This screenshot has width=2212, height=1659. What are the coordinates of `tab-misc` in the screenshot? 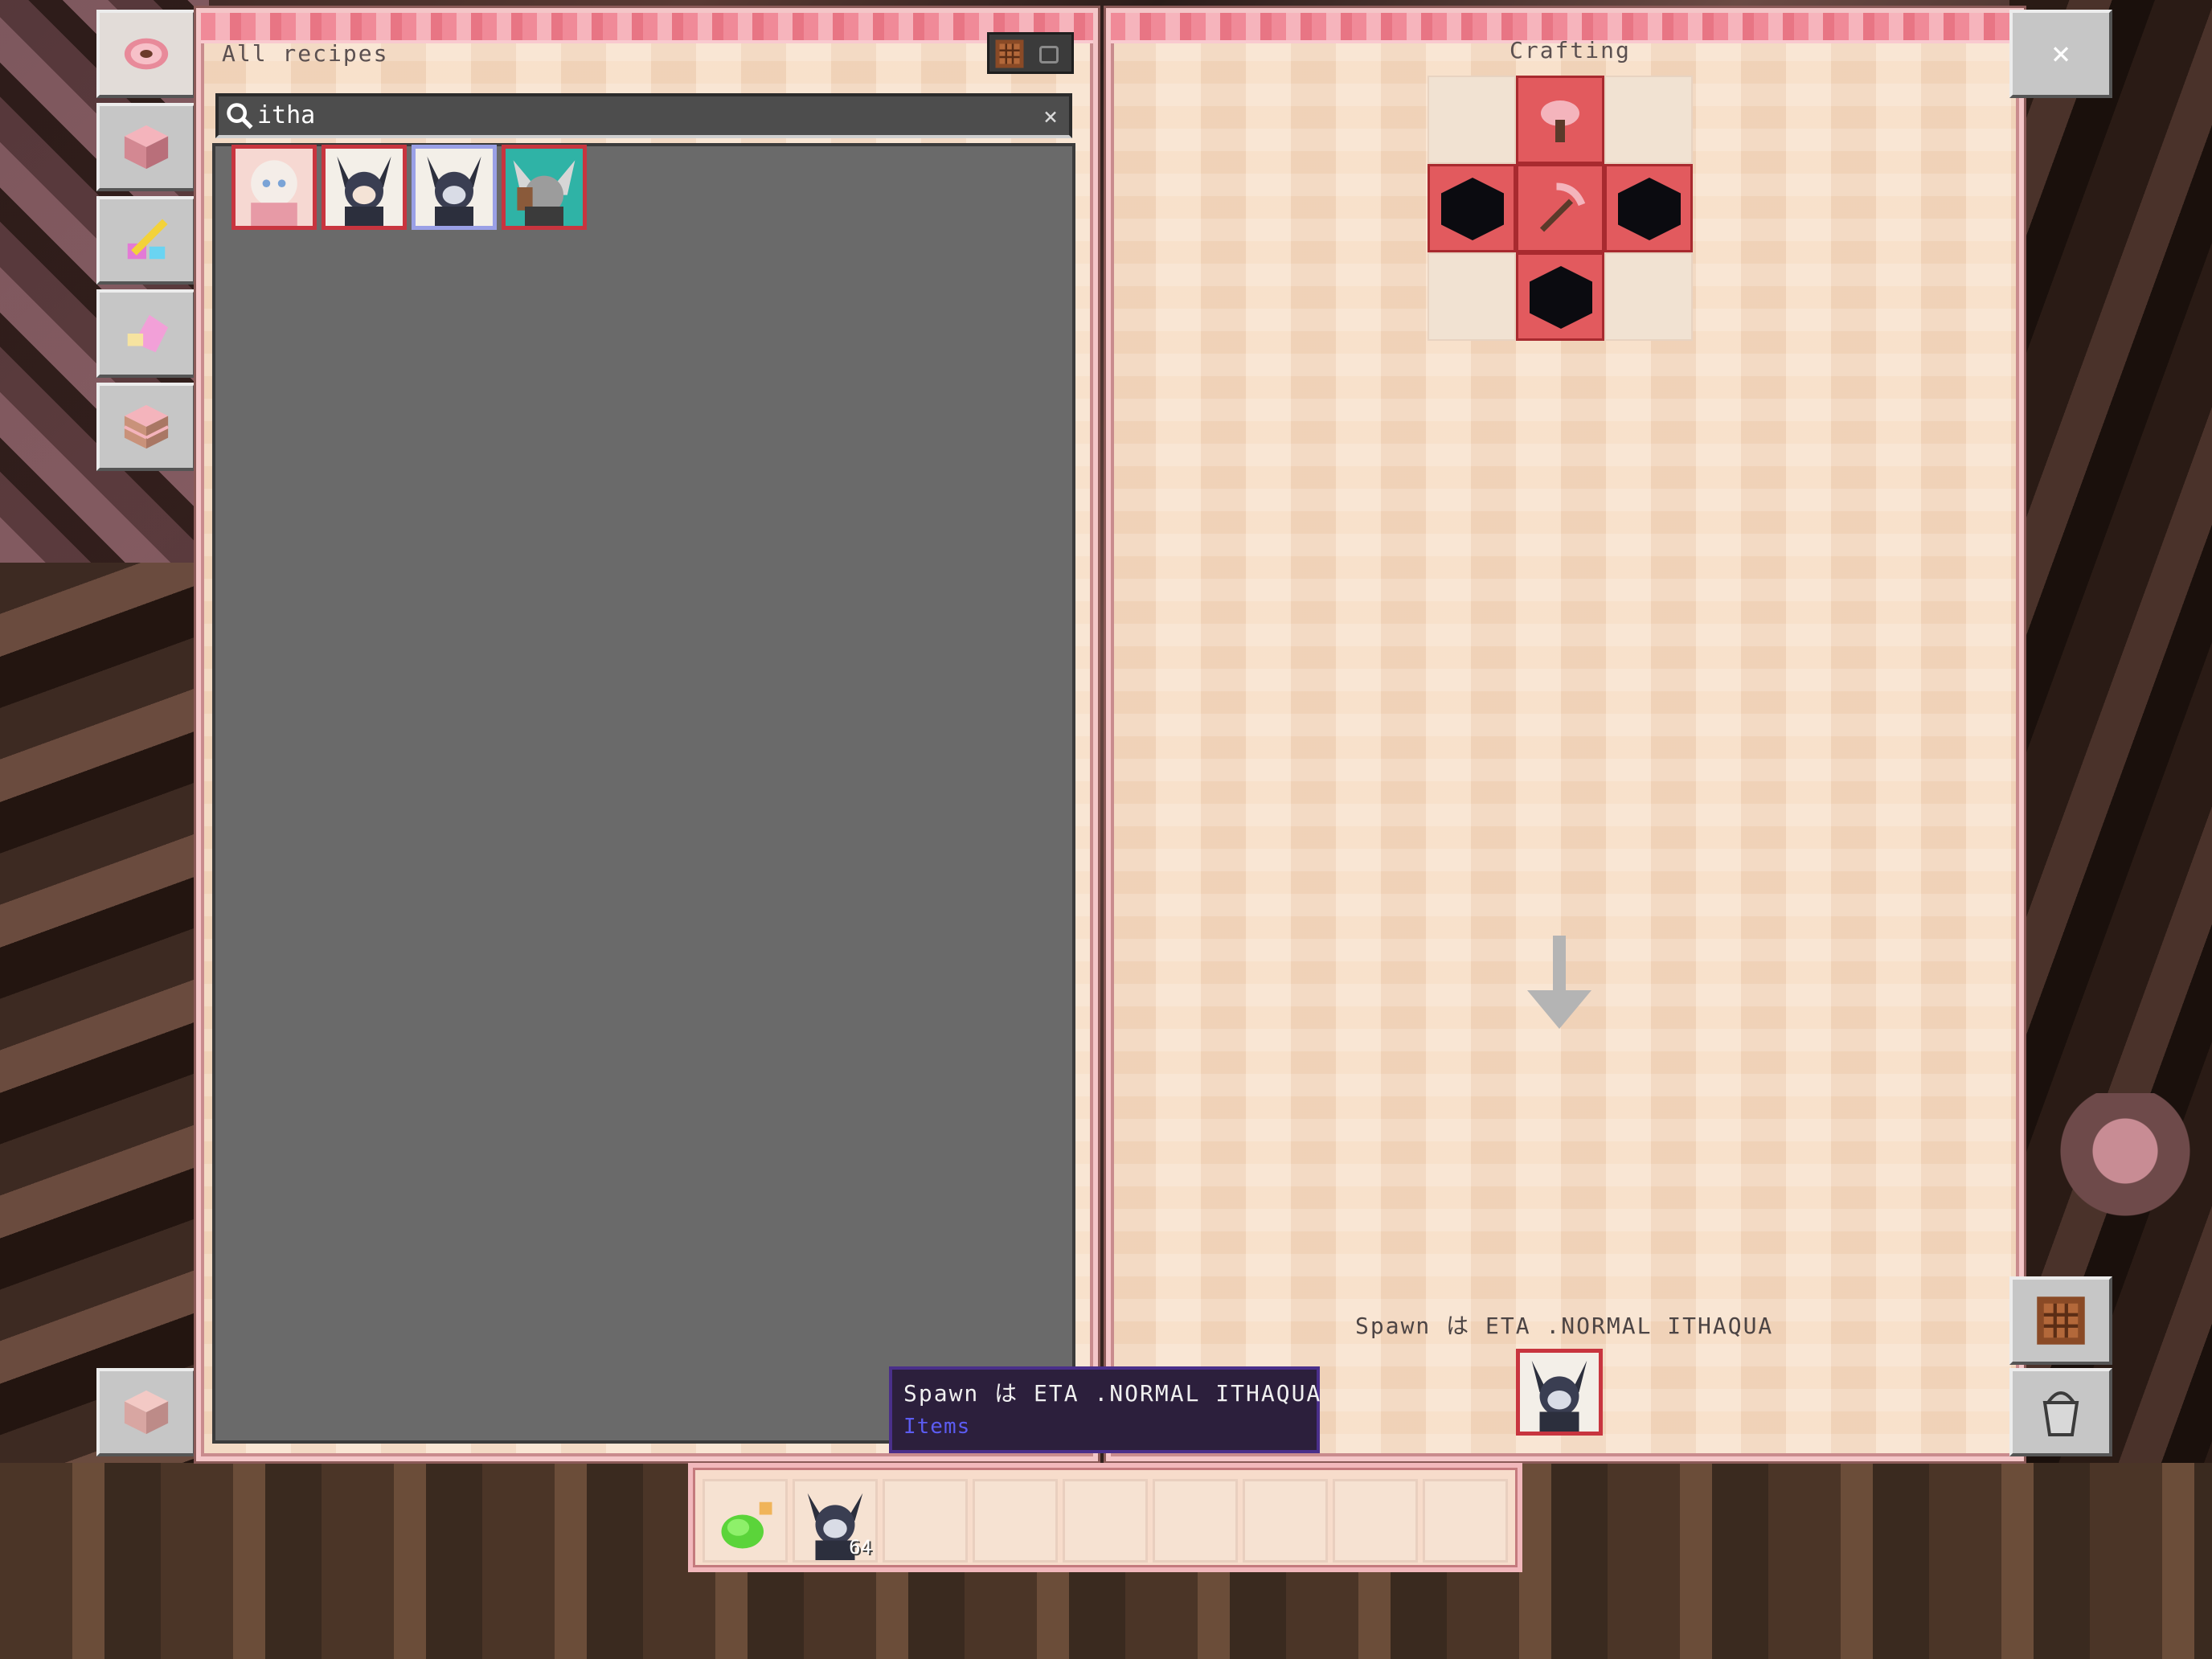 It's located at (146, 333).